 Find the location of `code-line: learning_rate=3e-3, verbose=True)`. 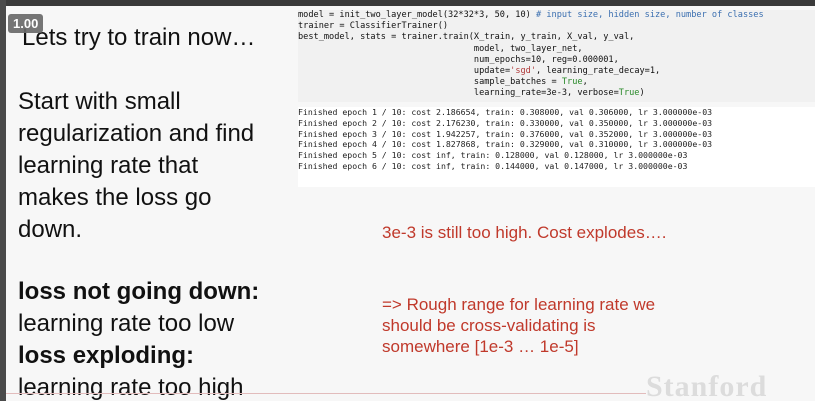

code-line: learning_rate=3e-3, verbose=True) is located at coordinates (556, 93).